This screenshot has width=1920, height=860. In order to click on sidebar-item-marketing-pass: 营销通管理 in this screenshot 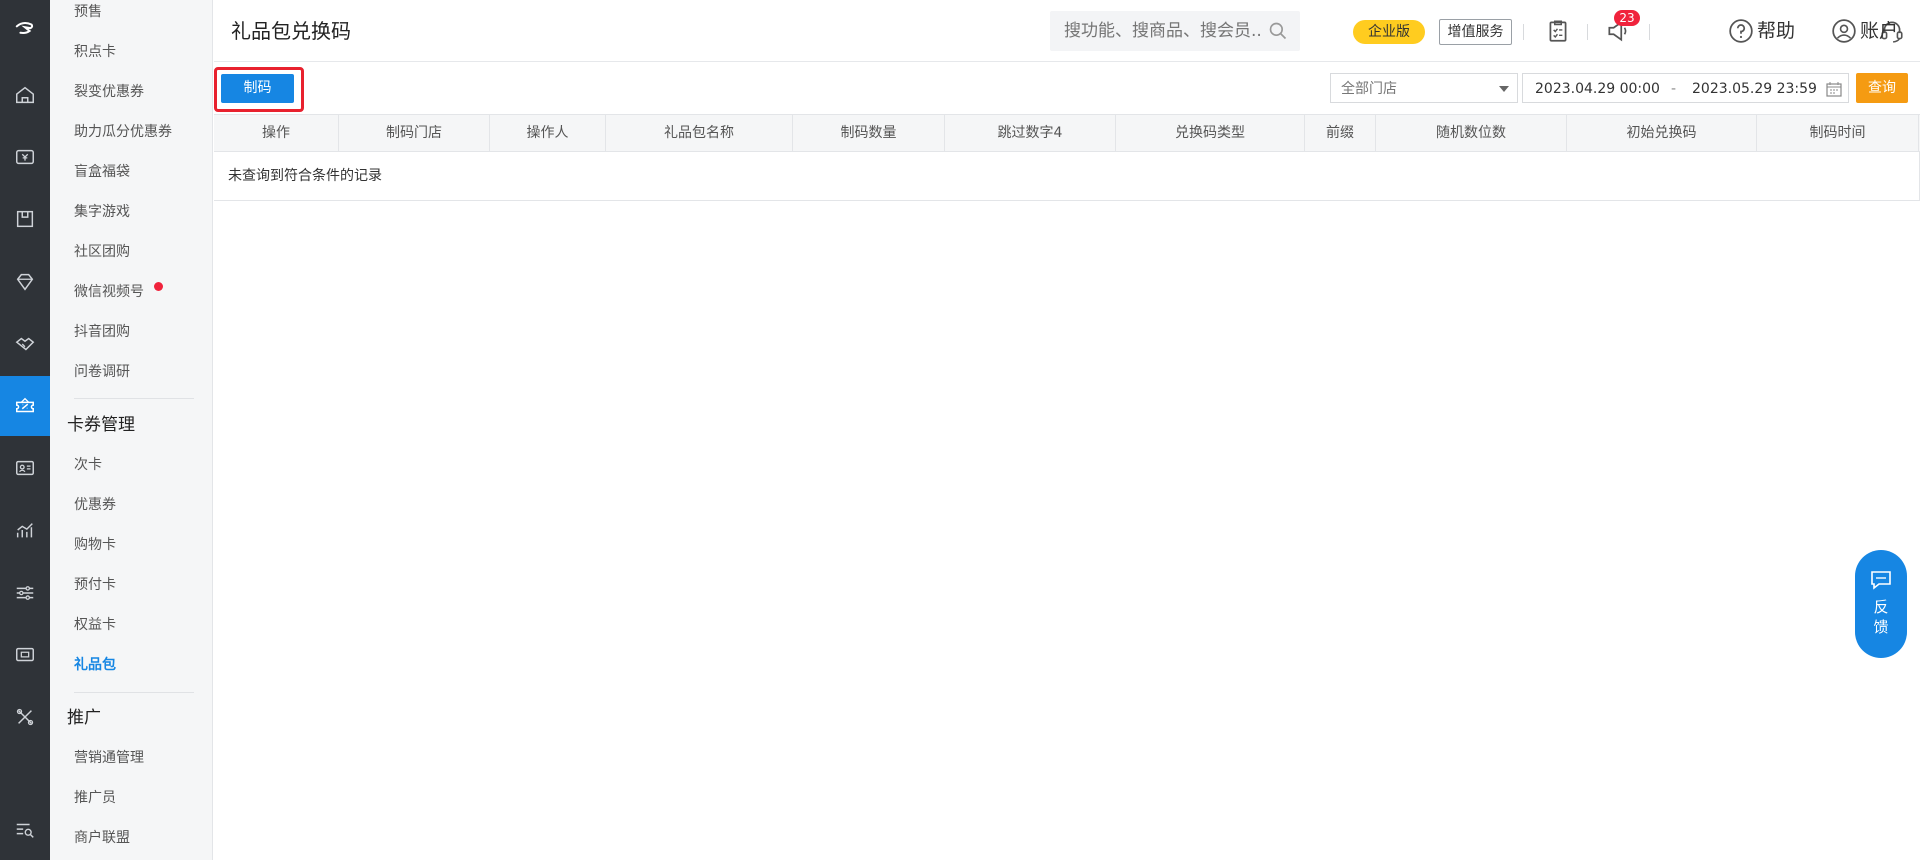, I will do `click(109, 758)`.